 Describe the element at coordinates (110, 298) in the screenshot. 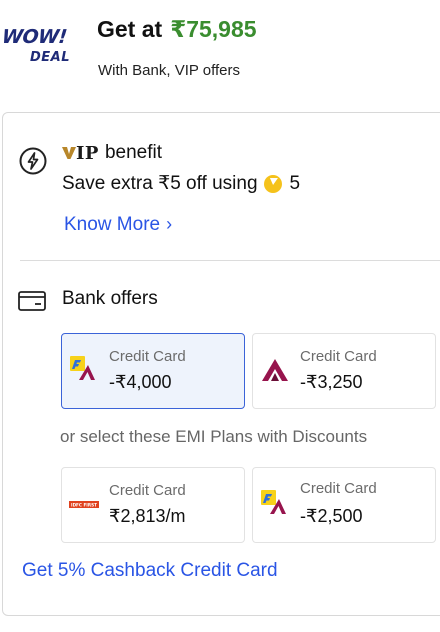

I see `bank-offers-title: Bank offers` at that location.